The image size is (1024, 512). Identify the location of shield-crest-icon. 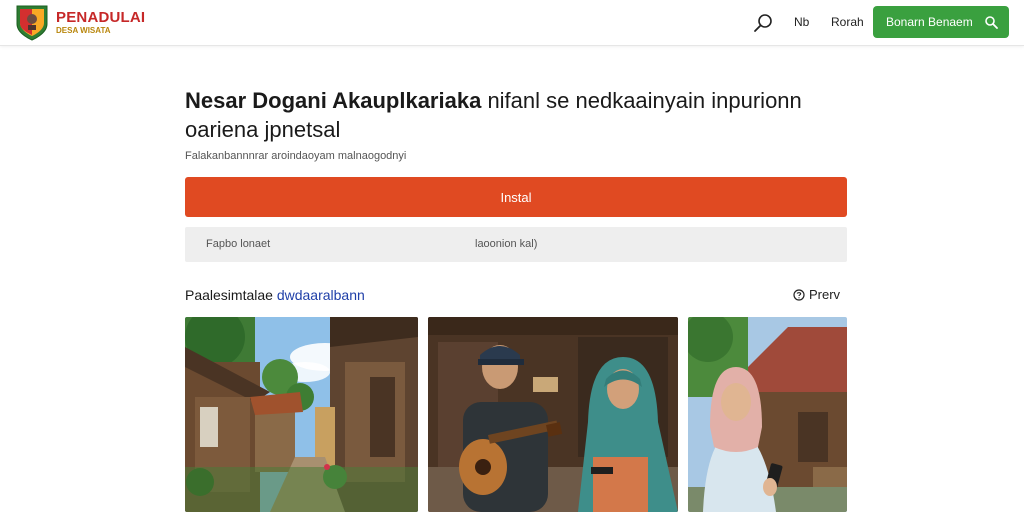
(32, 23).